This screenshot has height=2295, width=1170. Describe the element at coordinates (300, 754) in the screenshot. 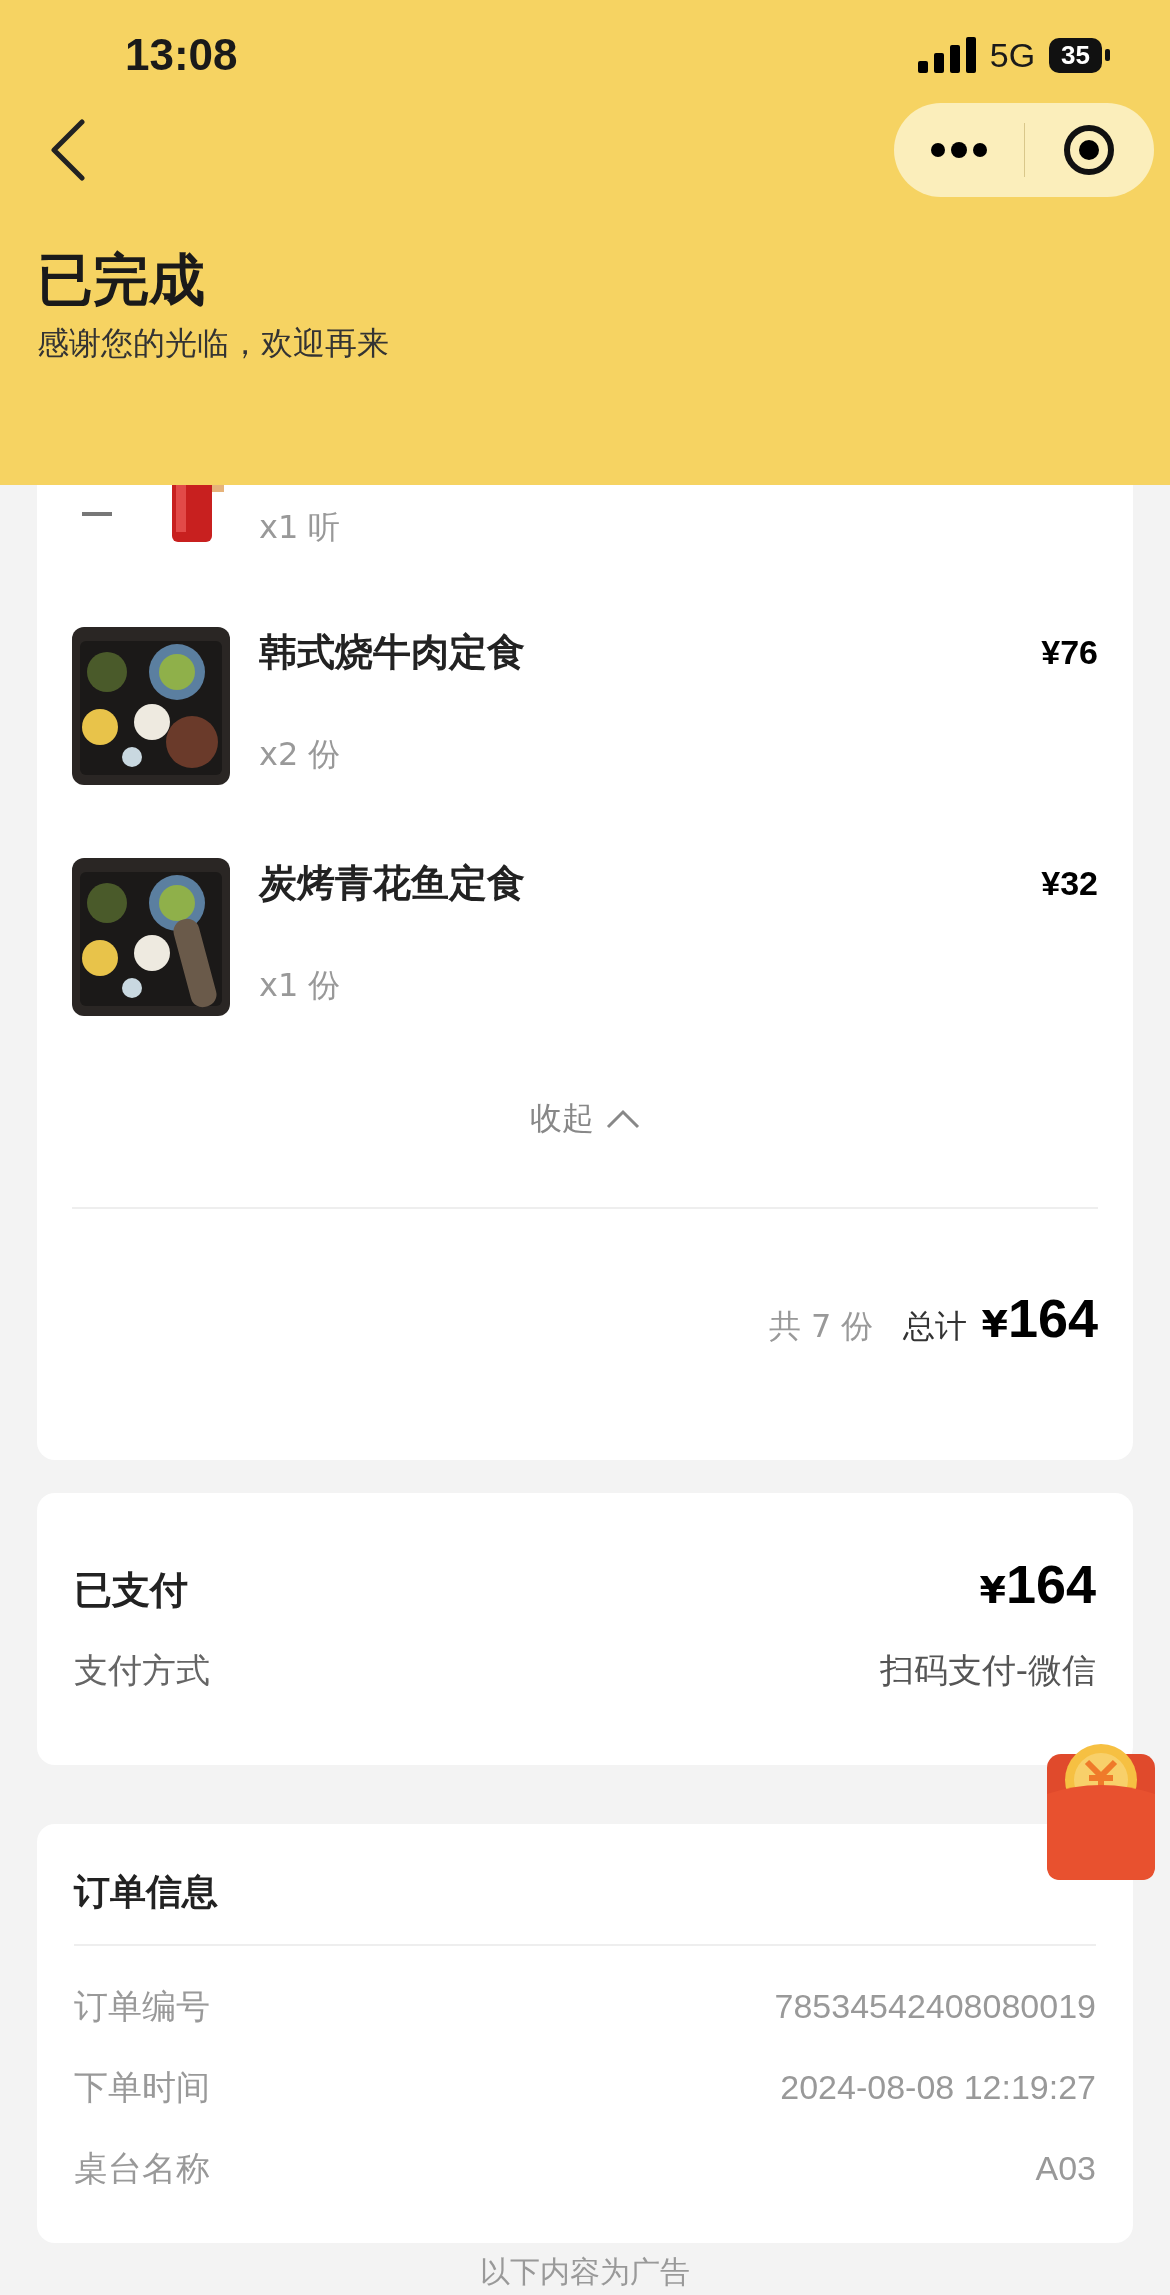

I see `dish-quantity: x2 份` at that location.